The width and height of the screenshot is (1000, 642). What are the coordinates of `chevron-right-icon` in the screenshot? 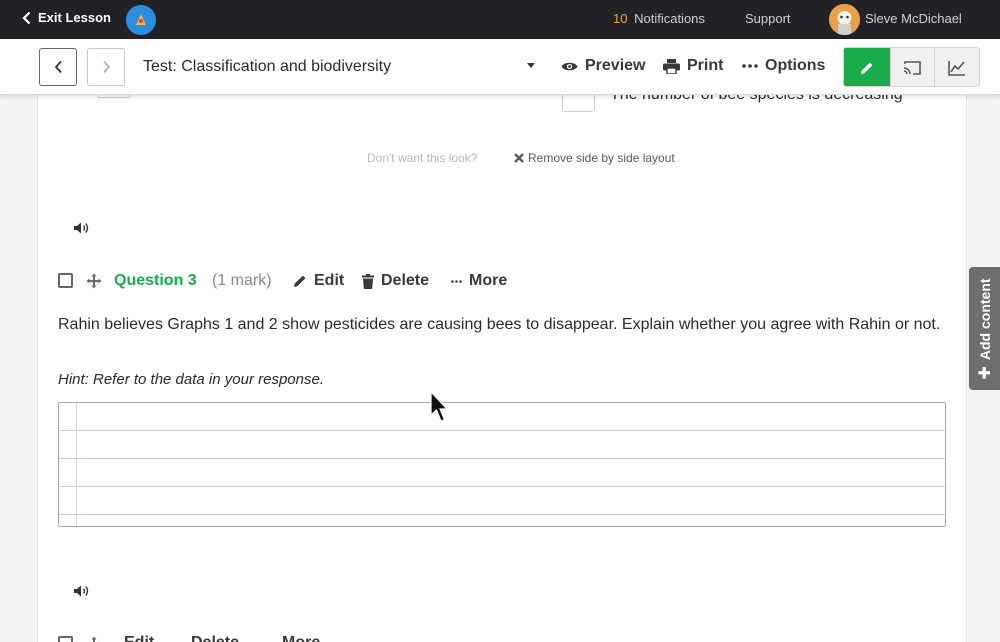 It's located at (106, 67).